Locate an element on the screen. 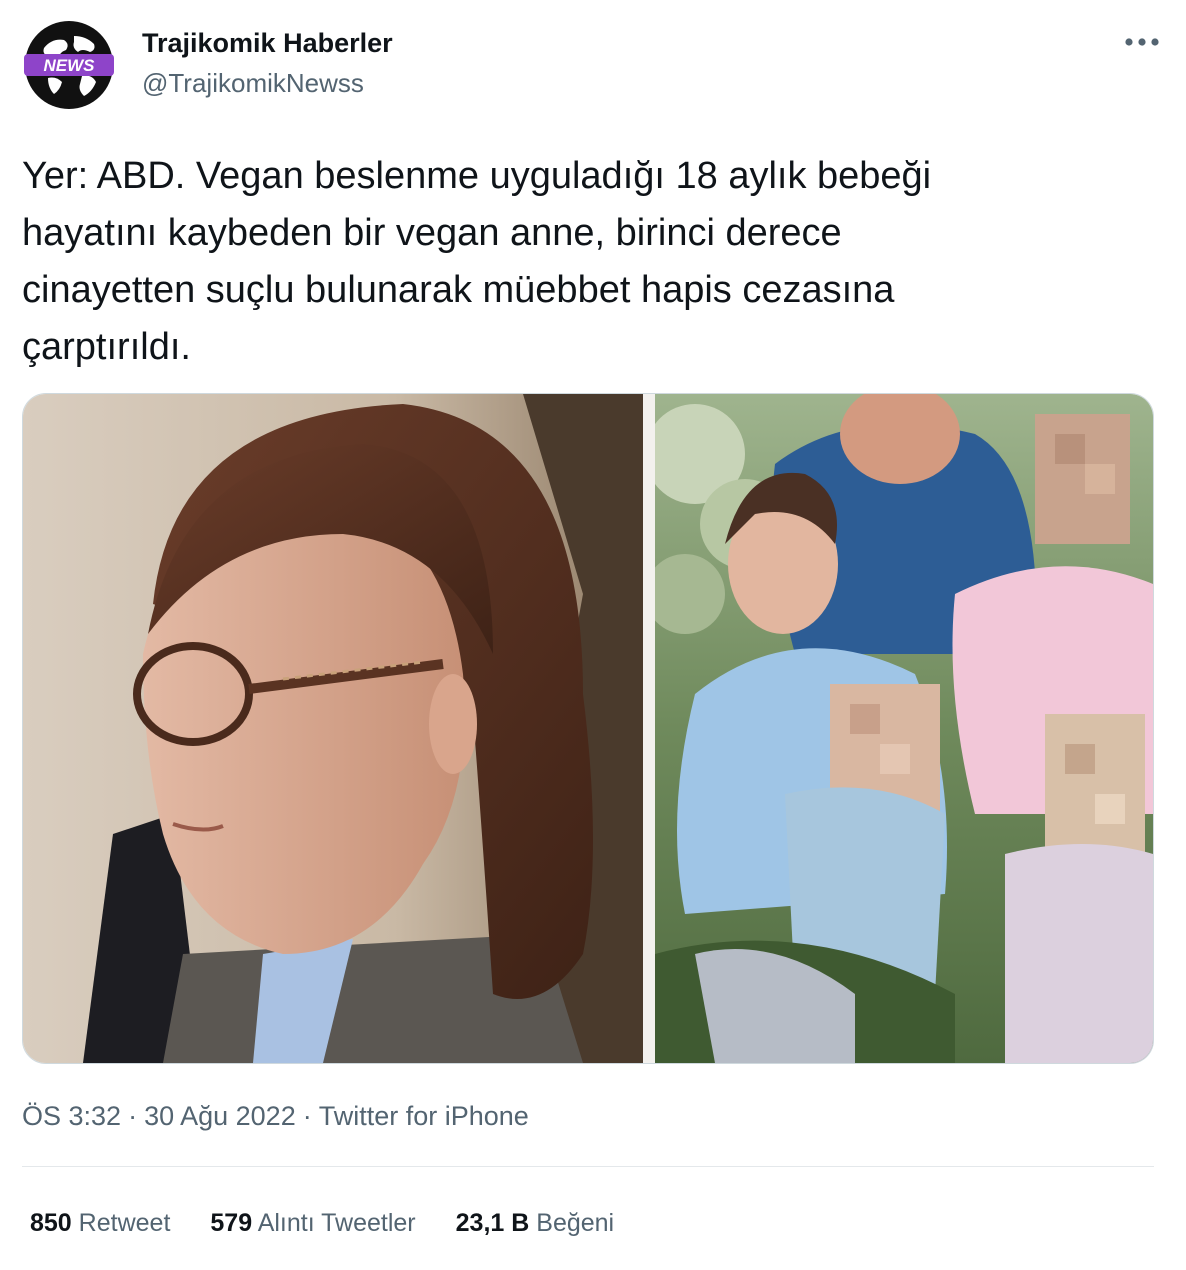  divider is located at coordinates (588, 1166).